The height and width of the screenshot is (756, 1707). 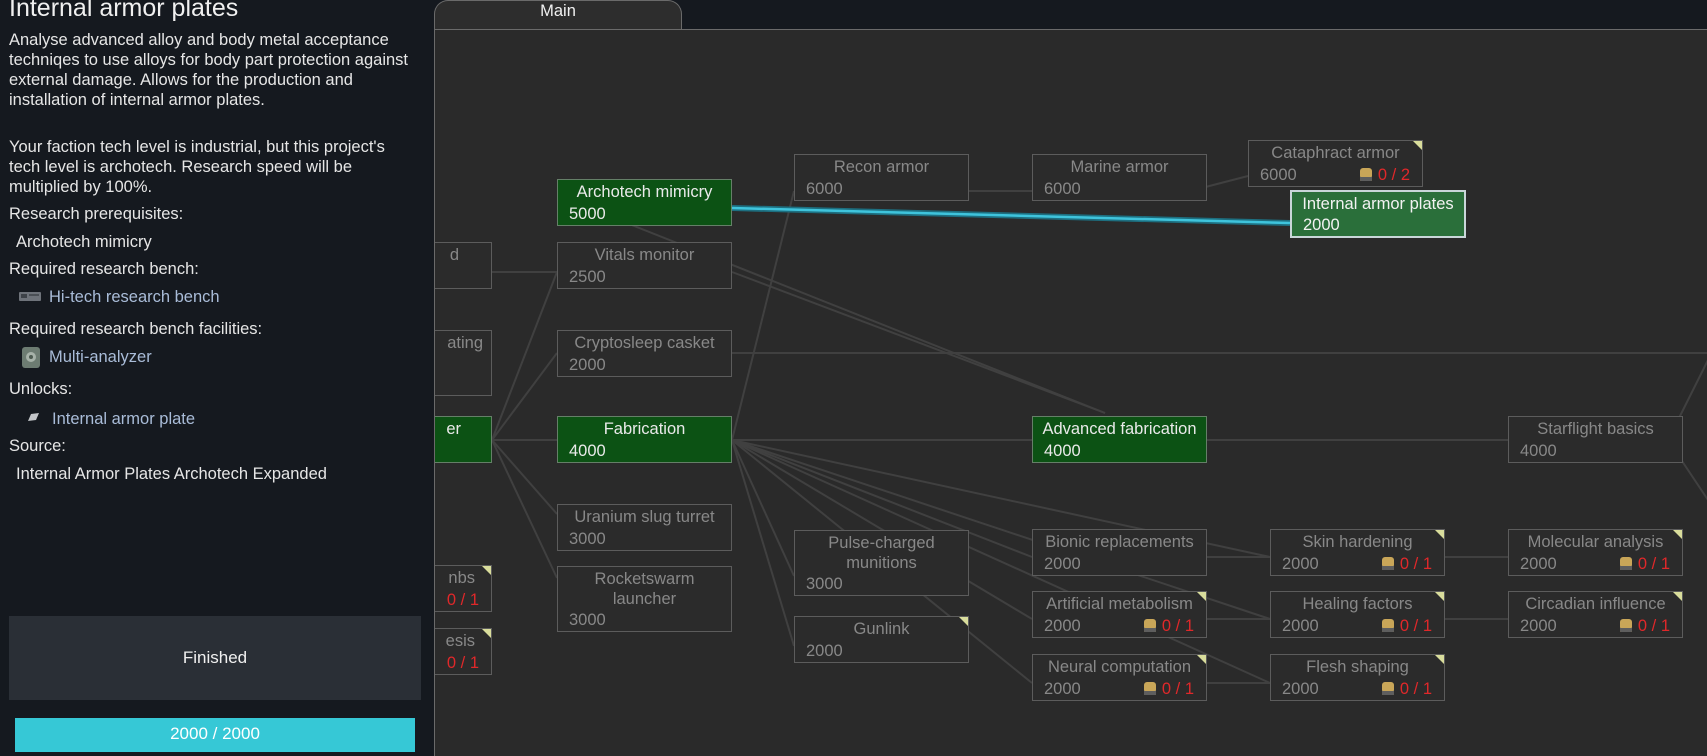 I want to click on multi-analyzer-link: Multi-analyzer, so click(x=100, y=357).